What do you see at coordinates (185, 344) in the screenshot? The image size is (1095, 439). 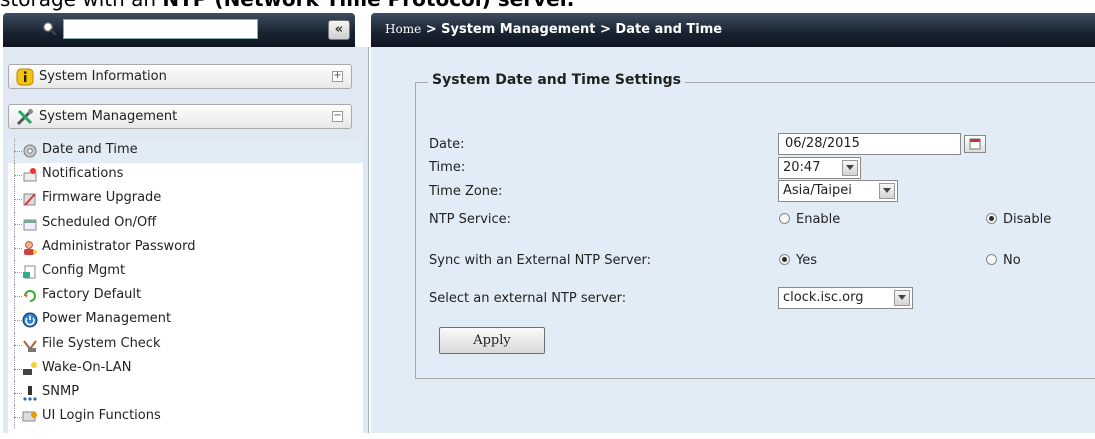 I see `sidebar-item-file-system-check: File System Check` at bounding box center [185, 344].